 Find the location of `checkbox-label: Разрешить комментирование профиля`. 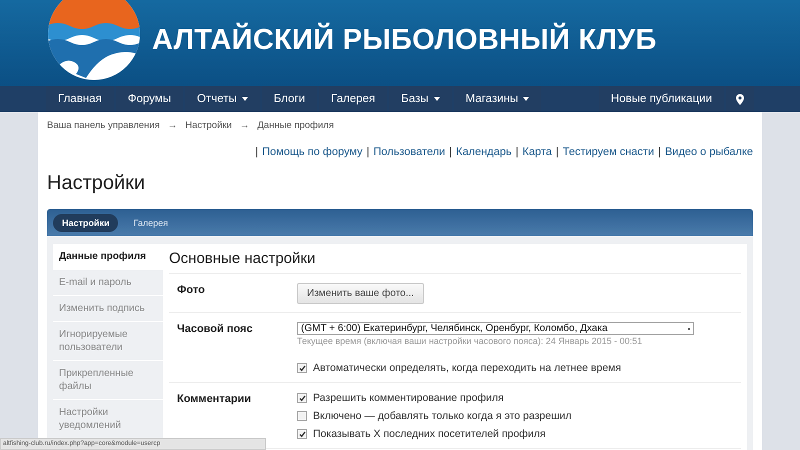

checkbox-label: Разрешить комментирование профиля is located at coordinates (408, 398).